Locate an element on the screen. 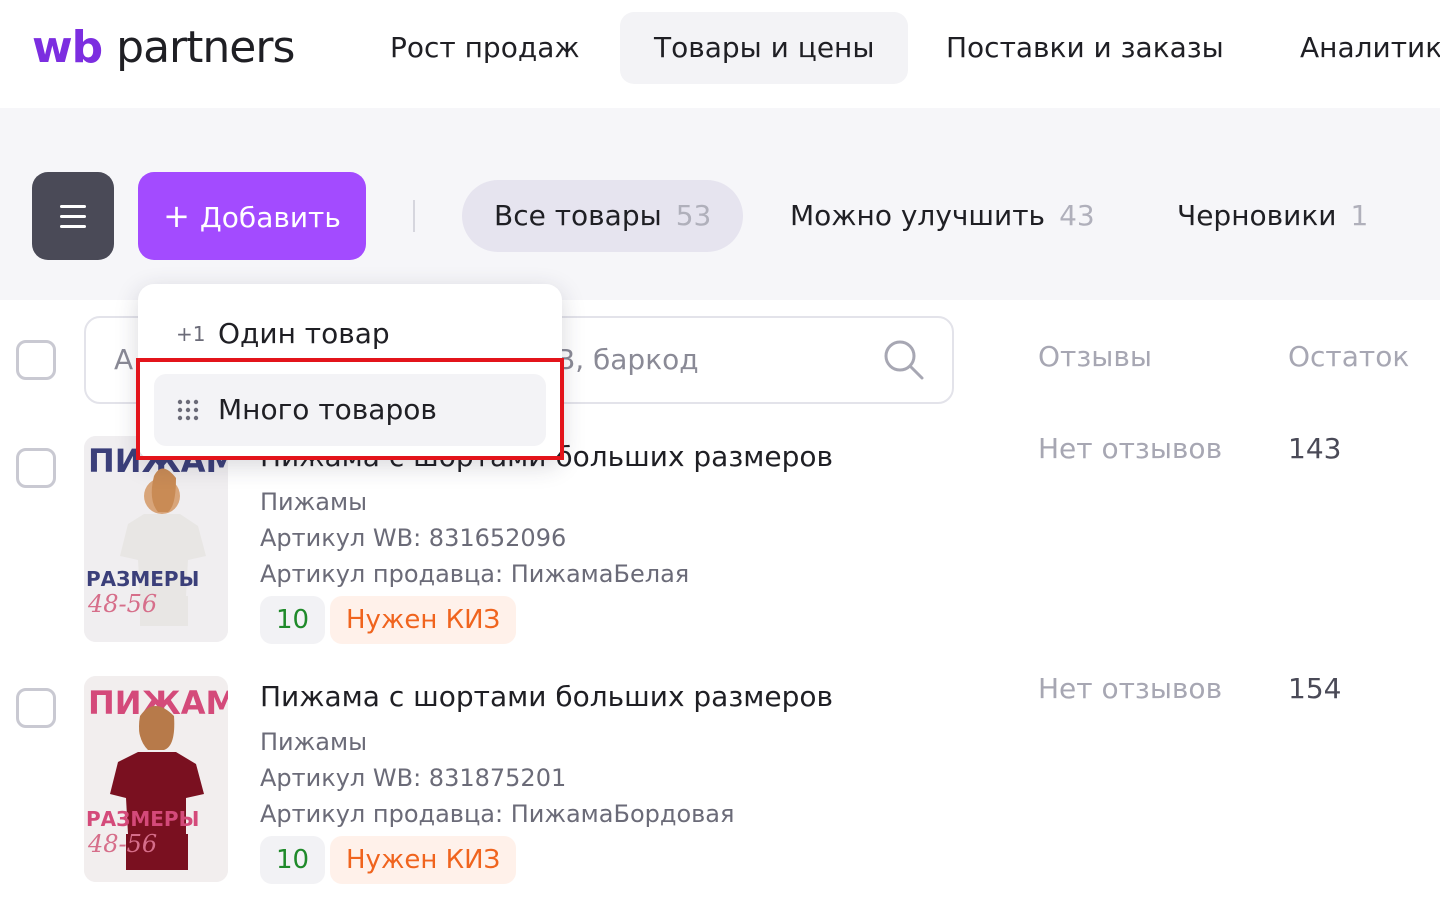 The height and width of the screenshot is (914, 1440). product-wb-article: Артикул WB: 831652096 is located at coordinates (413, 538).